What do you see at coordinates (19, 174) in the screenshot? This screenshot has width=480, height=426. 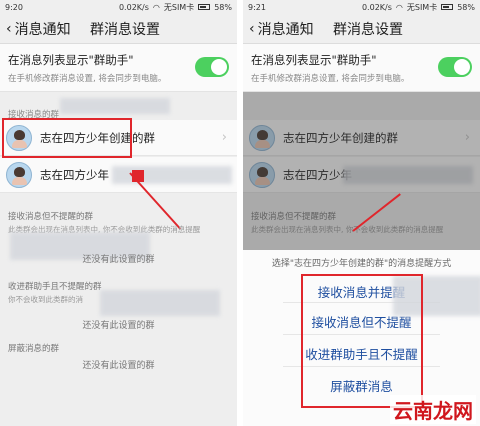 I see `group-avatar` at bounding box center [19, 174].